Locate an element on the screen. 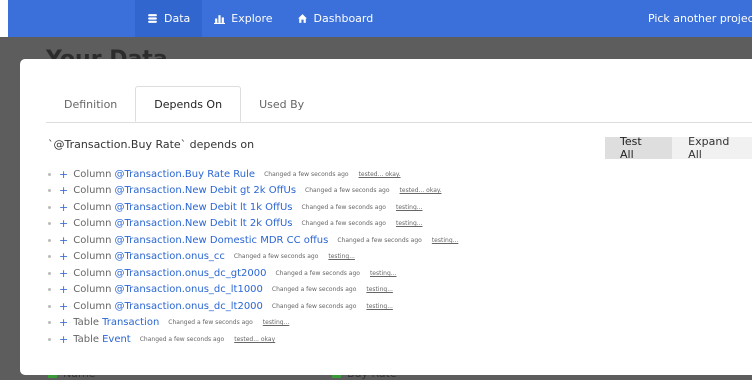 This screenshot has width=752, height=380. test-all-button: Test All is located at coordinates (639, 148).